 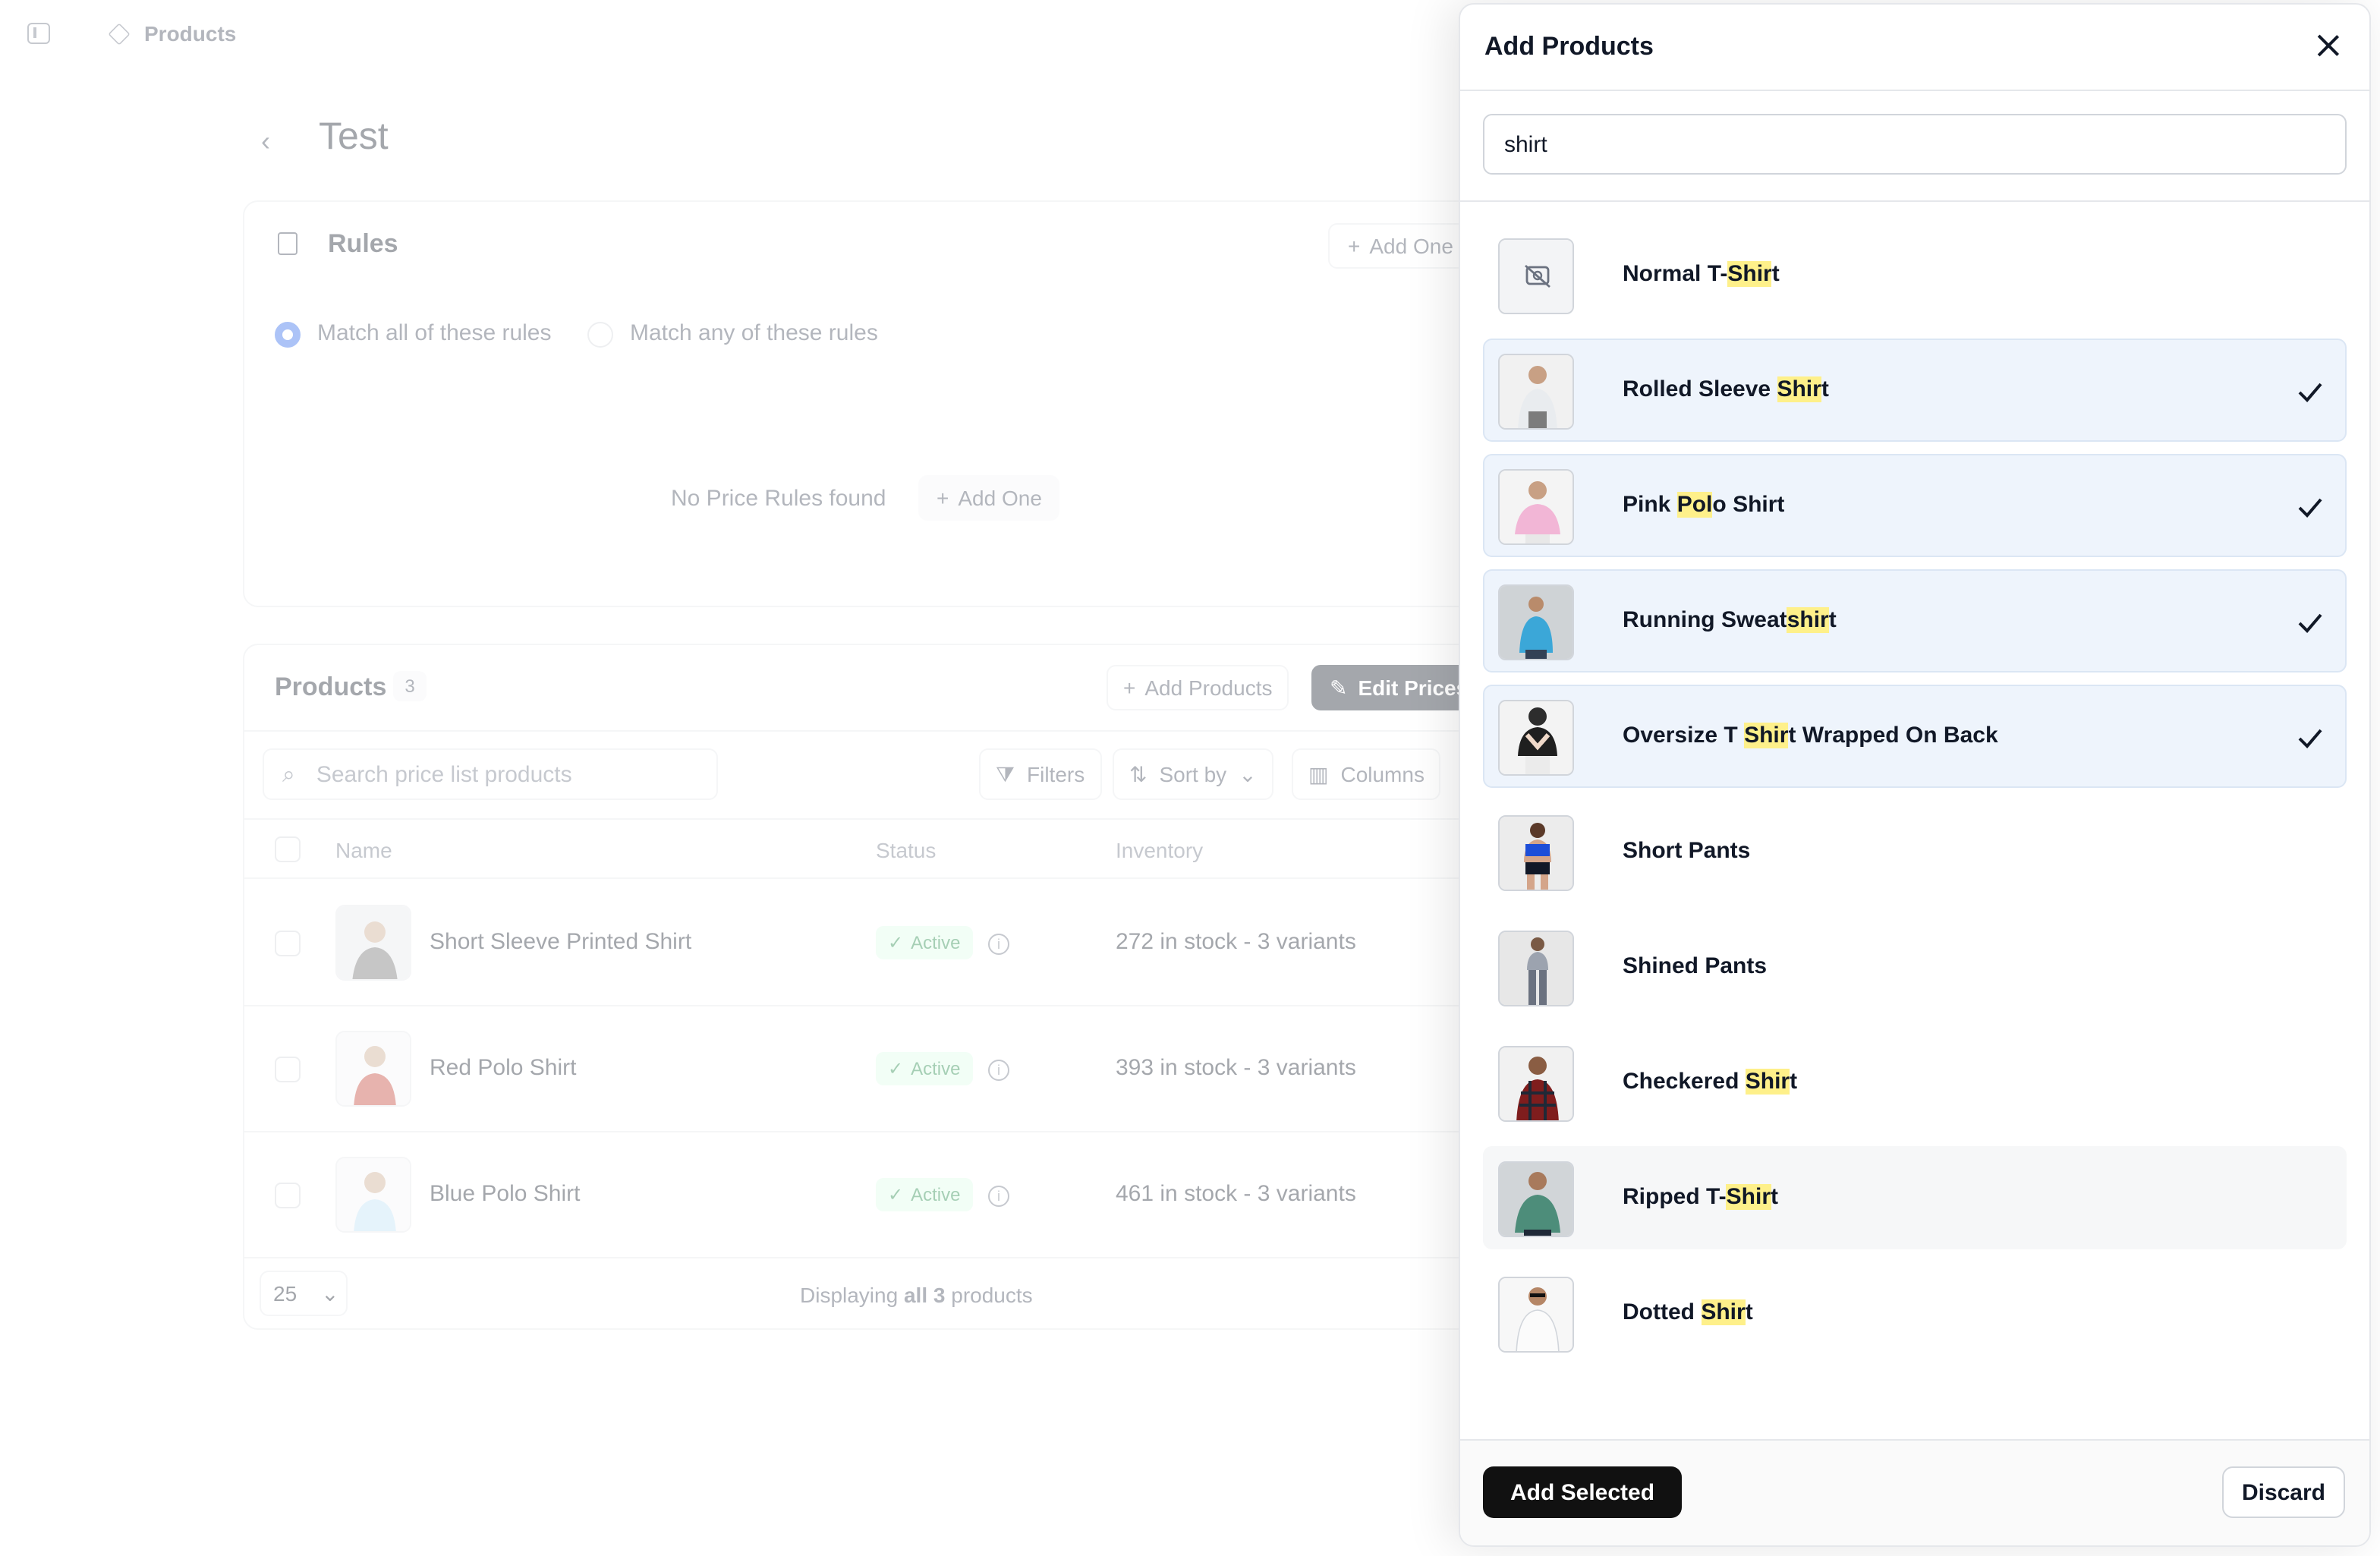 What do you see at coordinates (1382, 774) in the screenshot?
I see `columns-label: Columns` at bounding box center [1382, 774].